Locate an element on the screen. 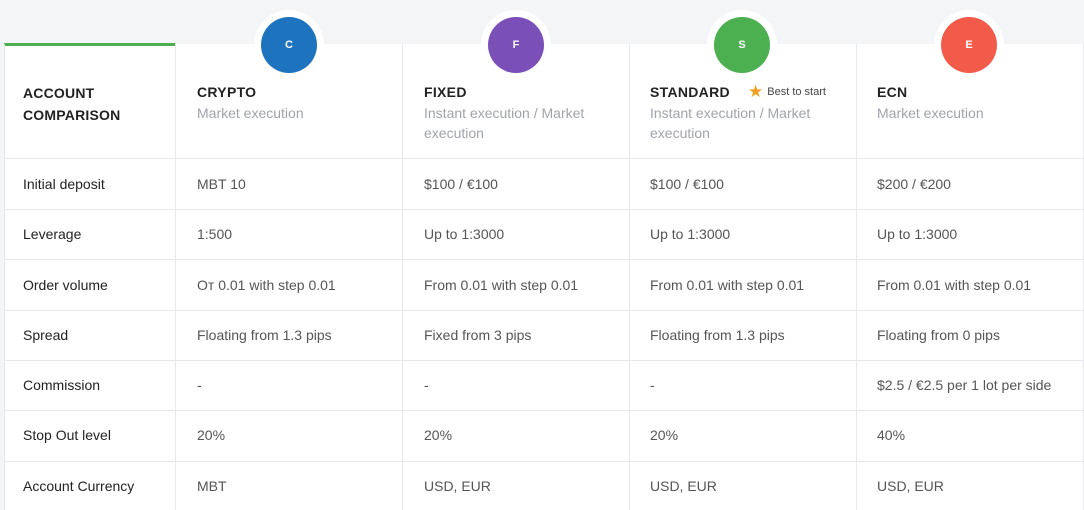 The image size is (1084, 510). column-title-ecn: ECN is located at coordinates (892, 92).